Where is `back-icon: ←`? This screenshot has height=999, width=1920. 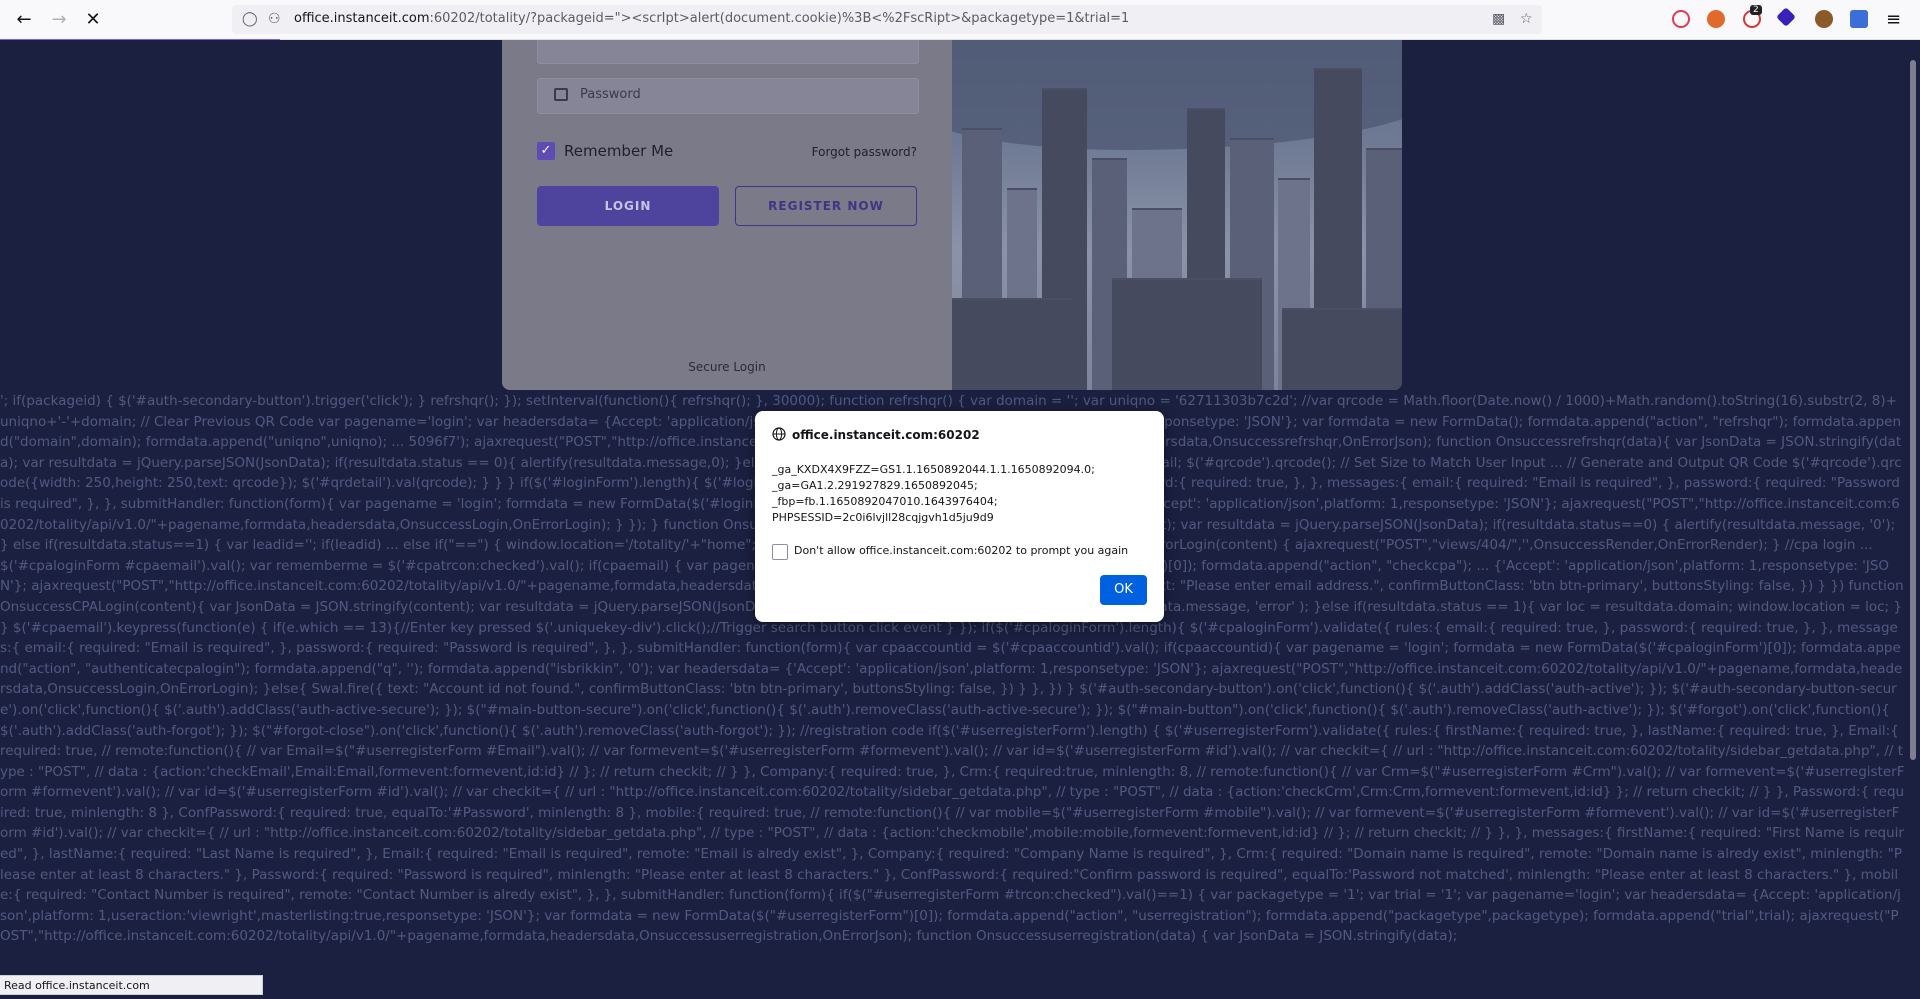
back-icon: ← is located at coordinates (24, 20).